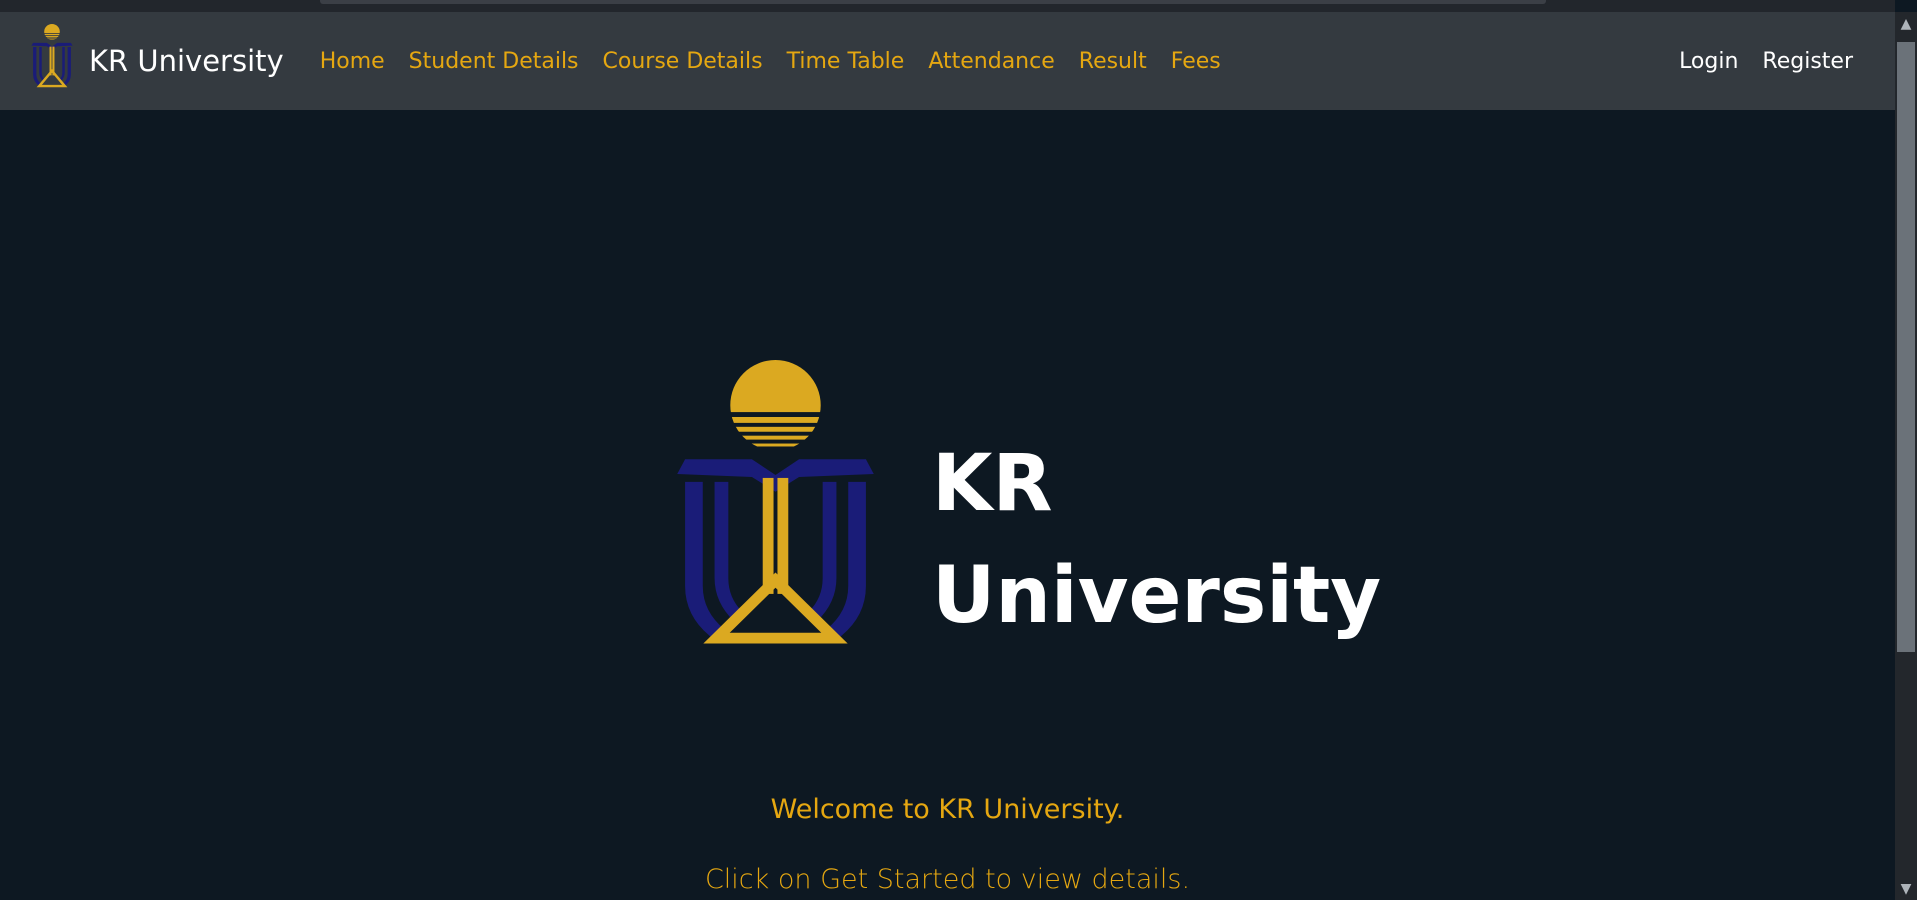 This screenshot has height=900, width=1917. I want to click on nav-fees-link: Fees, so click(1196, 61).